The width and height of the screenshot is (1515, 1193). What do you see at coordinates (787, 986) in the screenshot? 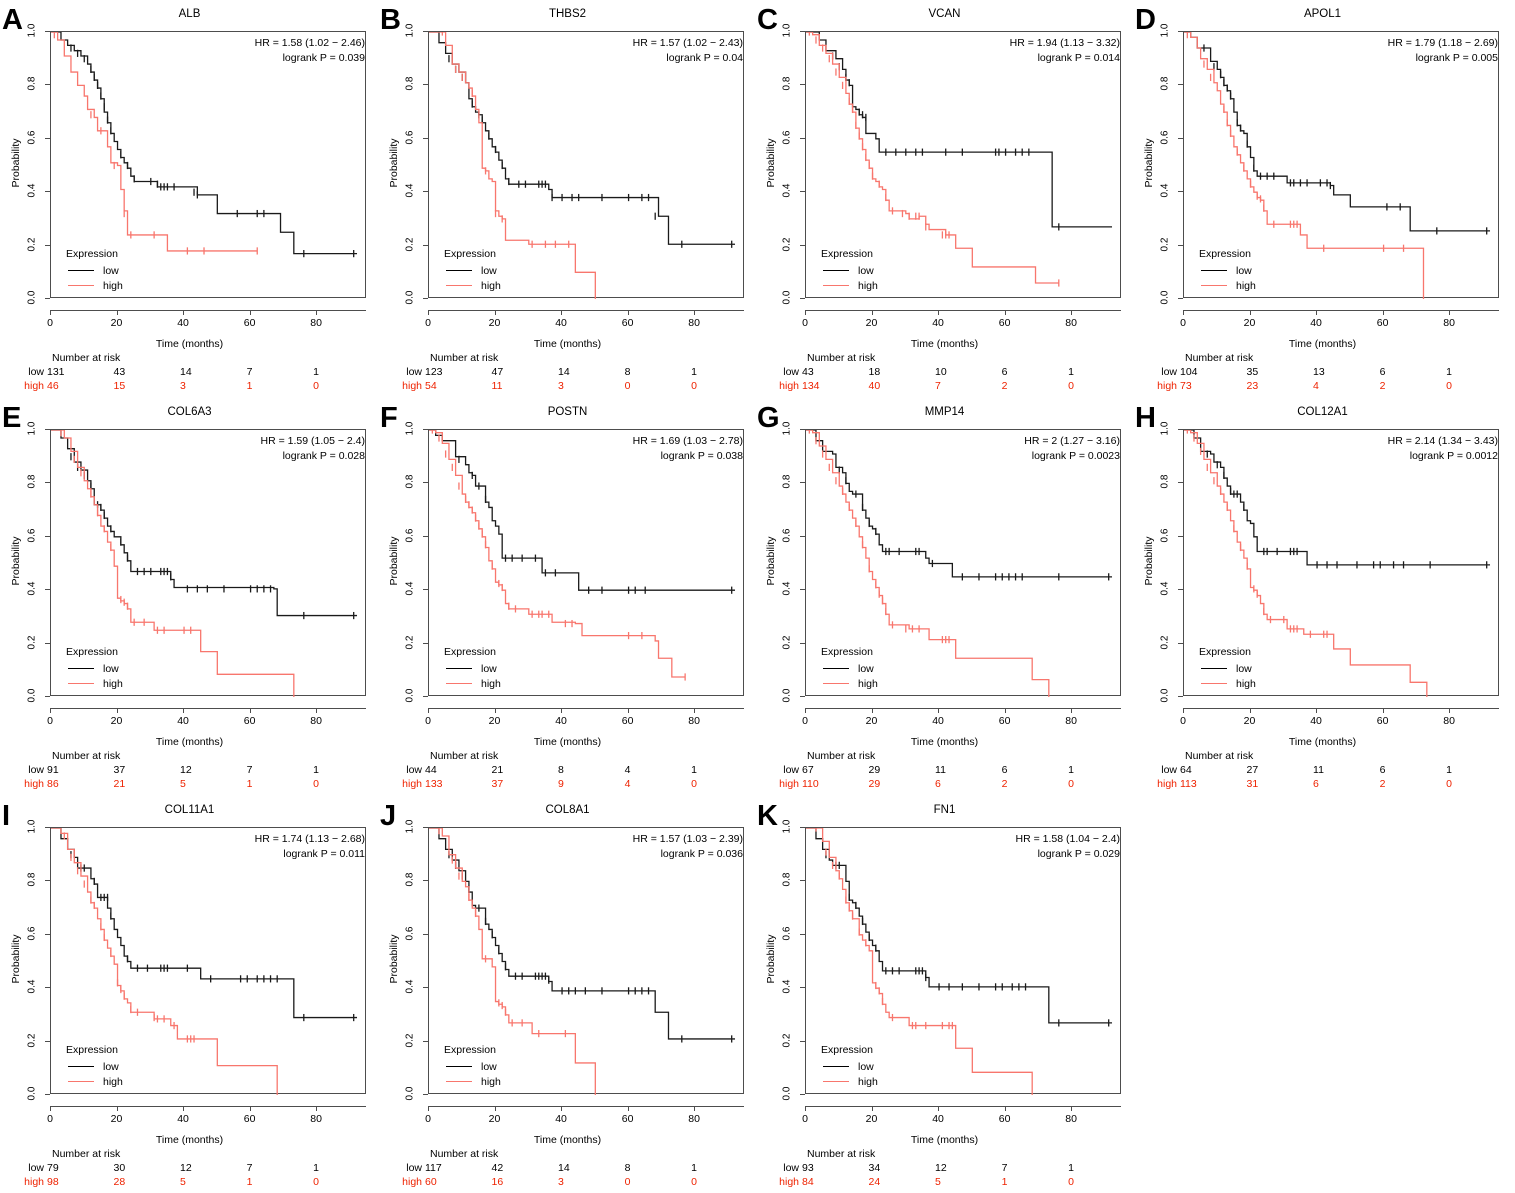
I see `y-tick-label: 0.4` at bounding box center [787, 986].